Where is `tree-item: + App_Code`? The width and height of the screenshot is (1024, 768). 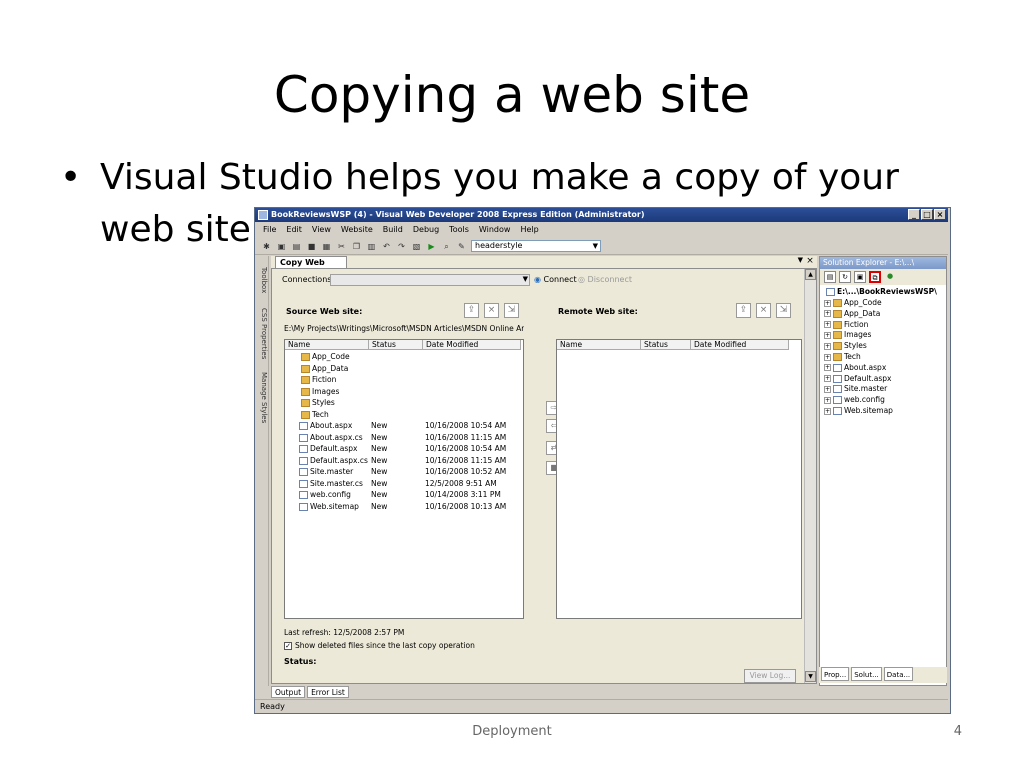
tree-item: + App_Code is located at coordinates (853, 303).